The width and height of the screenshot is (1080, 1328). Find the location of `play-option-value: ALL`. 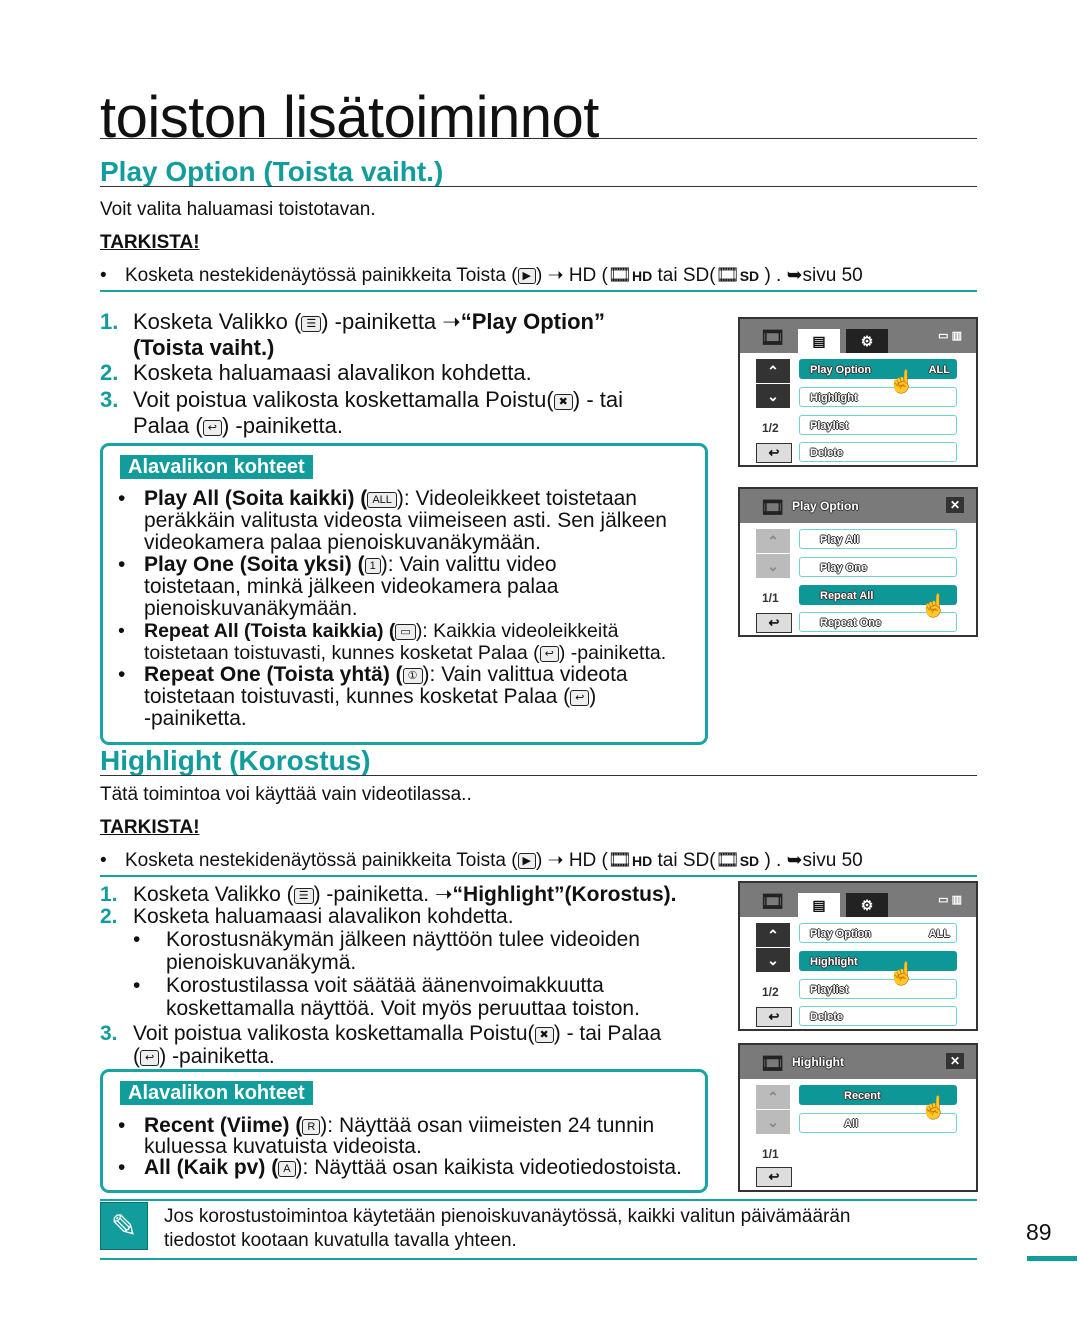

play-option-value: ALL is located at coordinates (939, 934).